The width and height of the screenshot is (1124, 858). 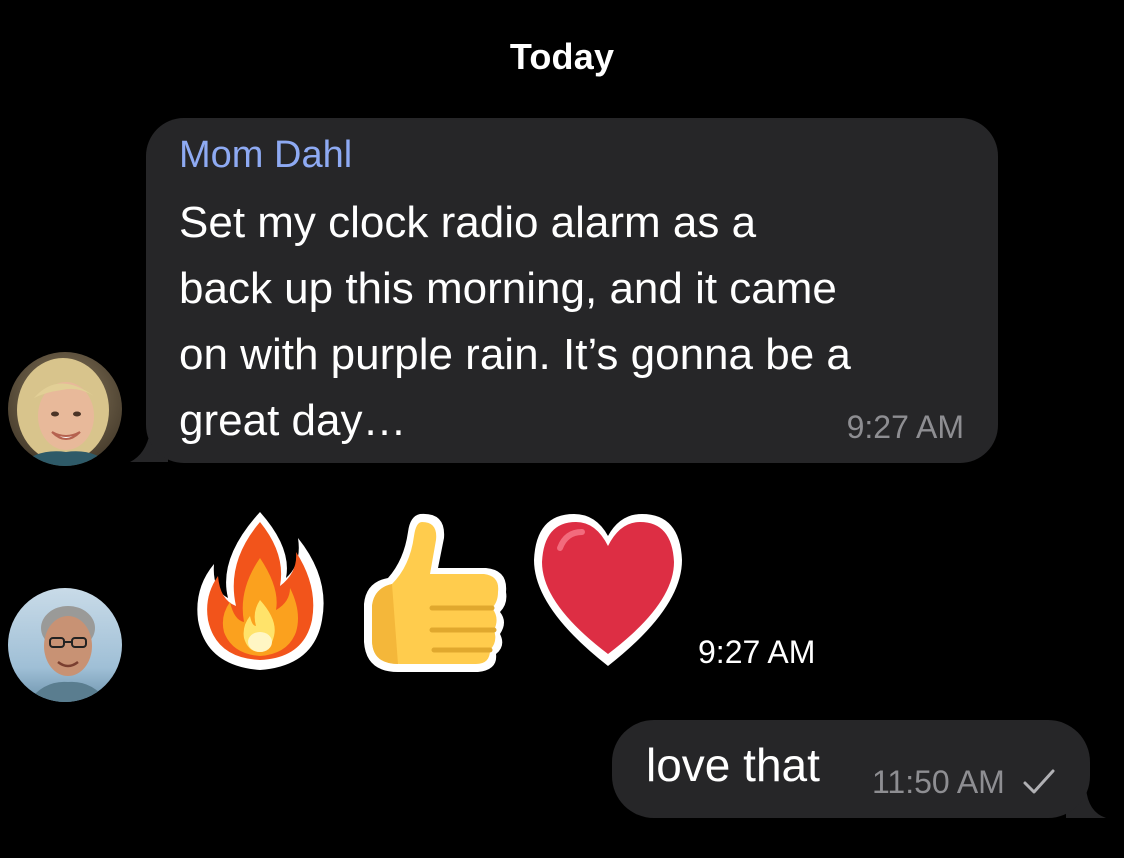 What do you see at coordinates (733, 765) in the screenshot?
I see `outgoing-message-text: love that` at bounding box center [733, 765].